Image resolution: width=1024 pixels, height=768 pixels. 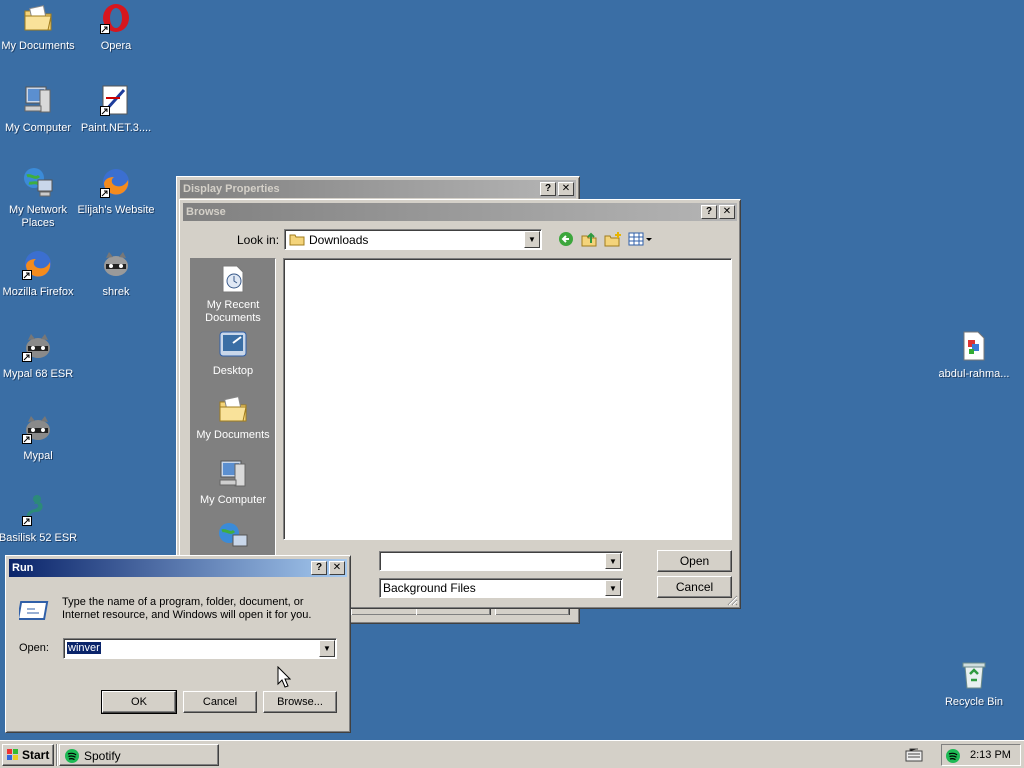 I want to click on place-my-documents: My Documents, so click(x=233, y=417).